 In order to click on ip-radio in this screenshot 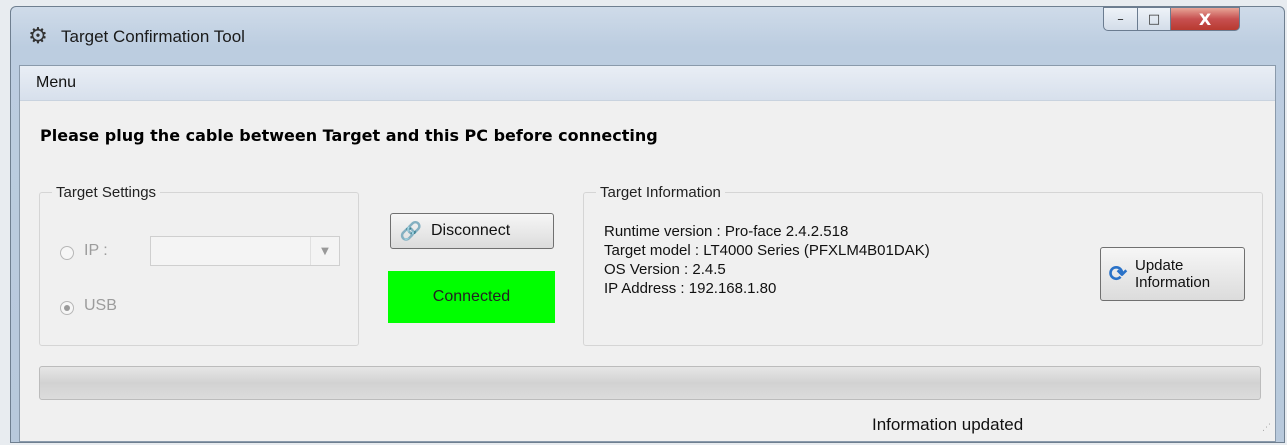, I will do `click(67, 253)`.